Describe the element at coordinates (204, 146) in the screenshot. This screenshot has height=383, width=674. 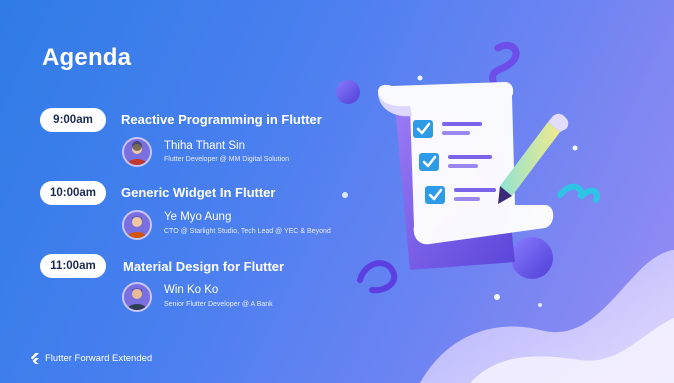
I see `speaker-name: Thiha Thant Sin` at that location.